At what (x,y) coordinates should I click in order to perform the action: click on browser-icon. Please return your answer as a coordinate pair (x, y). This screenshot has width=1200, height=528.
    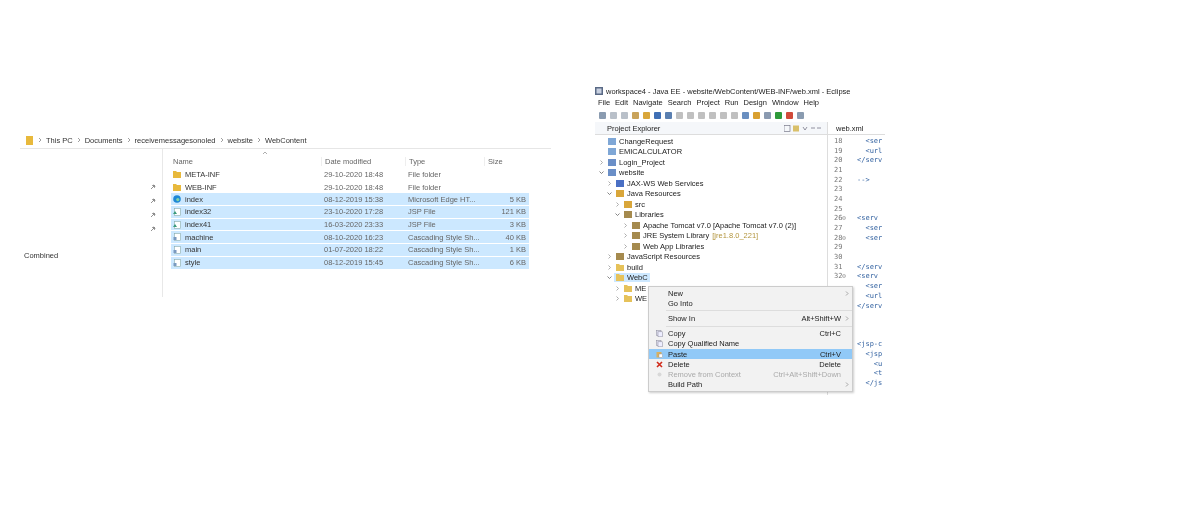
    Looking at the image, I should click on (177, 199).